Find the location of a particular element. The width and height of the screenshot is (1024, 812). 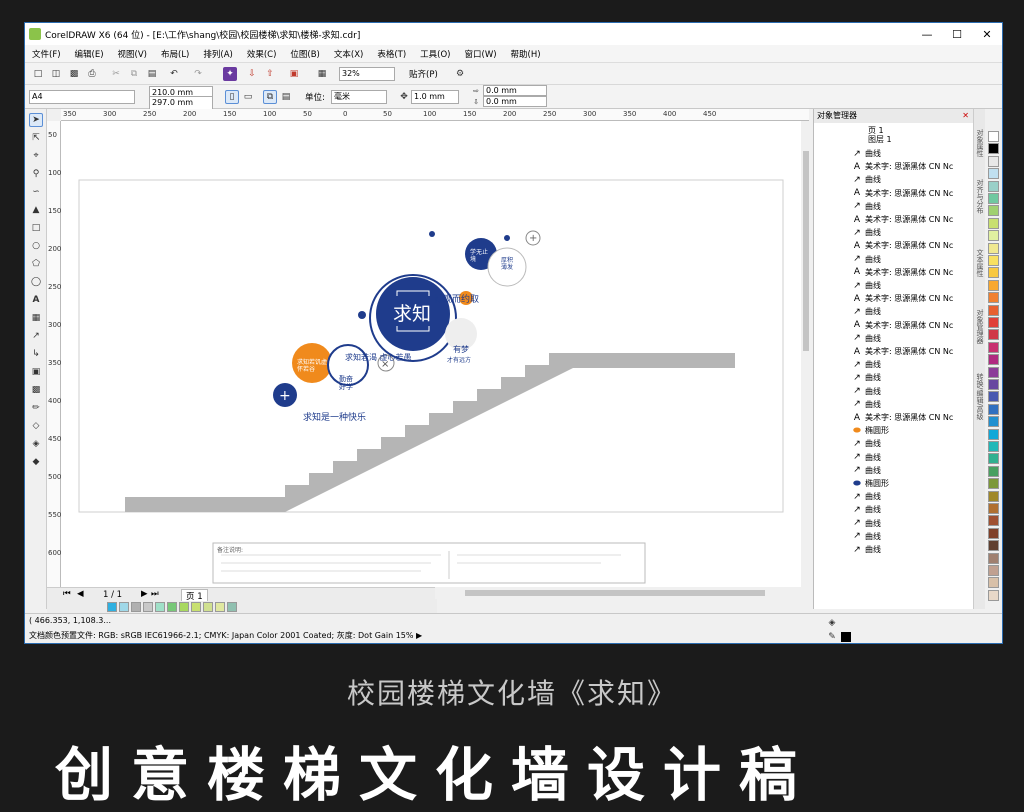

cut-icon: ✂ is located at coordinates (116, 74).